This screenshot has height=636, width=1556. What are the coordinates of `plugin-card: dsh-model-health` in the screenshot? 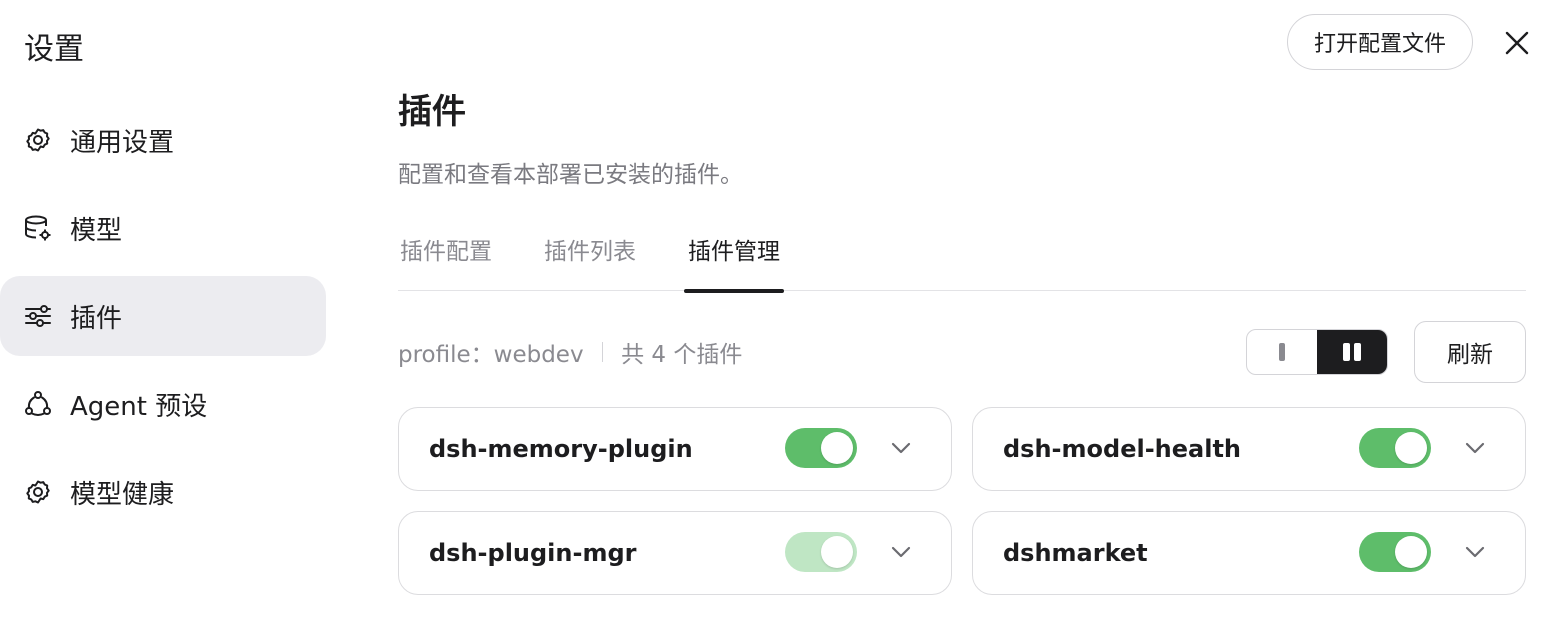 It's located at (1249, 449).